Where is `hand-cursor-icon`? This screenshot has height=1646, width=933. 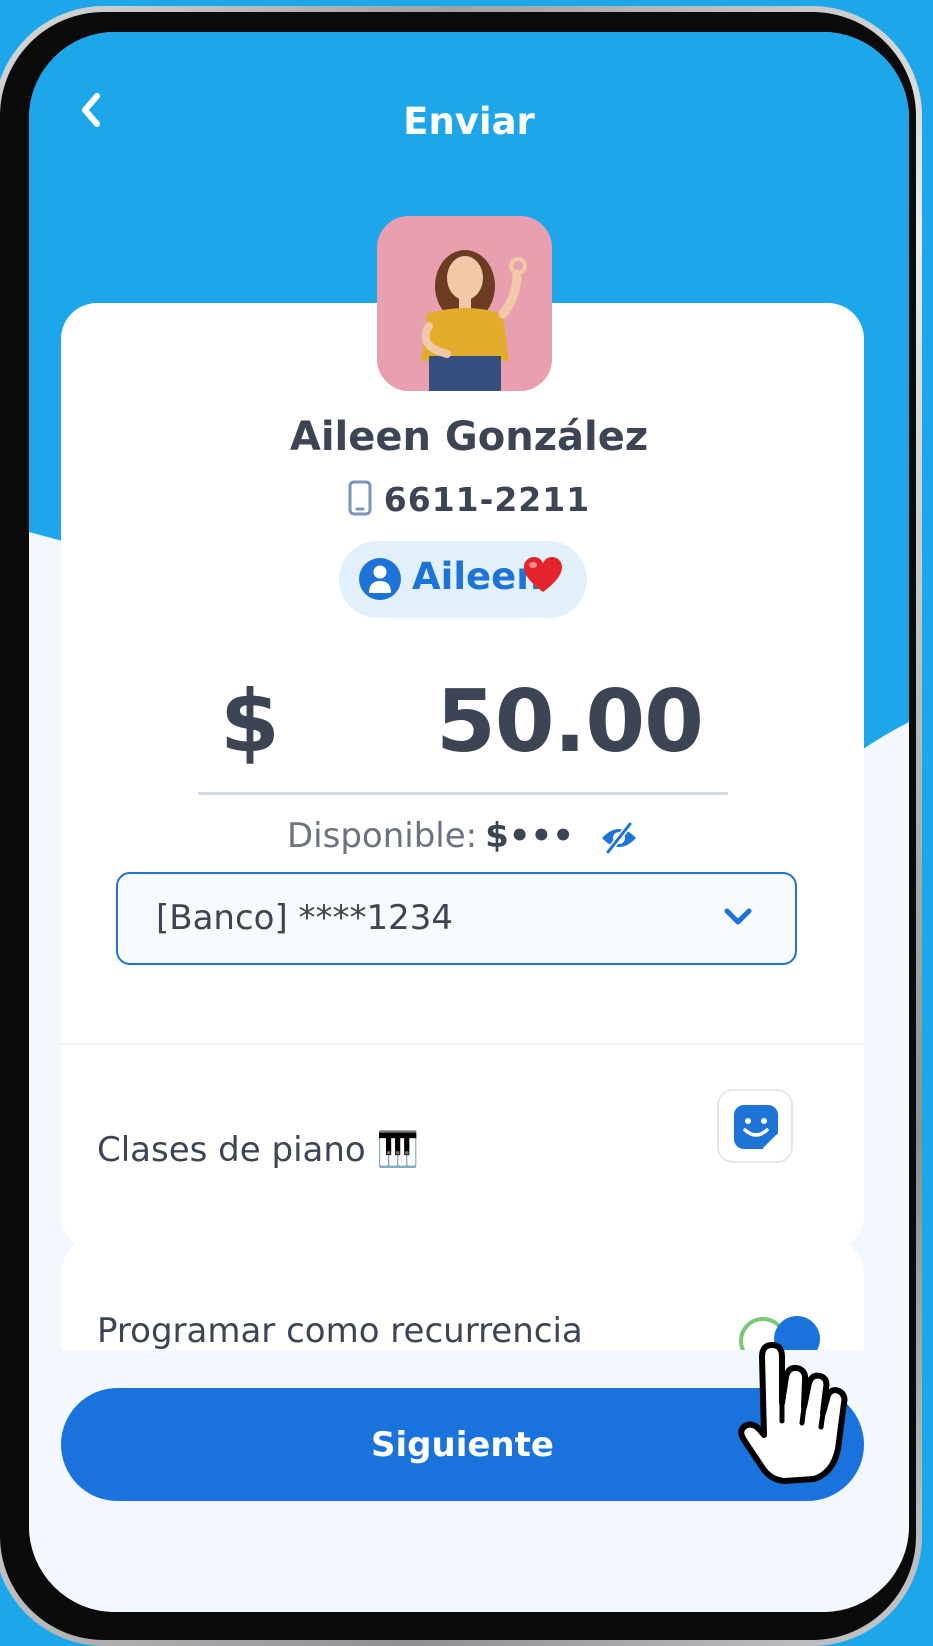
hand-cursor-icon is located at coordinates (793, 1413).